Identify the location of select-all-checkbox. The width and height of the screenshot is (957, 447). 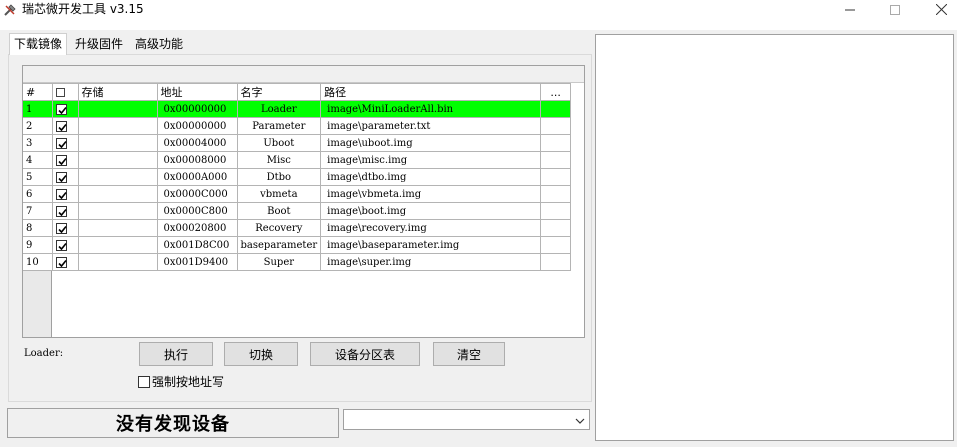
(60, 92).